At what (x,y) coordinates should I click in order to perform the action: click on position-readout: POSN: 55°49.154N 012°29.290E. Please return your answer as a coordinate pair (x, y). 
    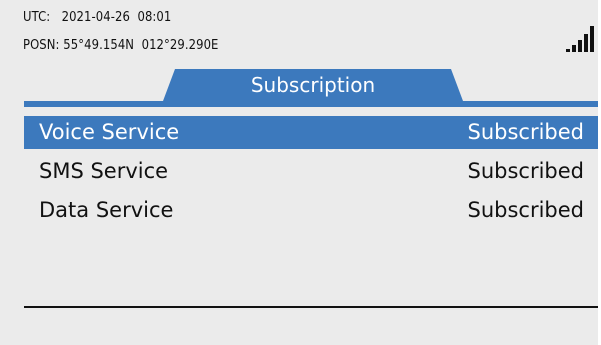
    Looking at the image, I should click on (121, 45).